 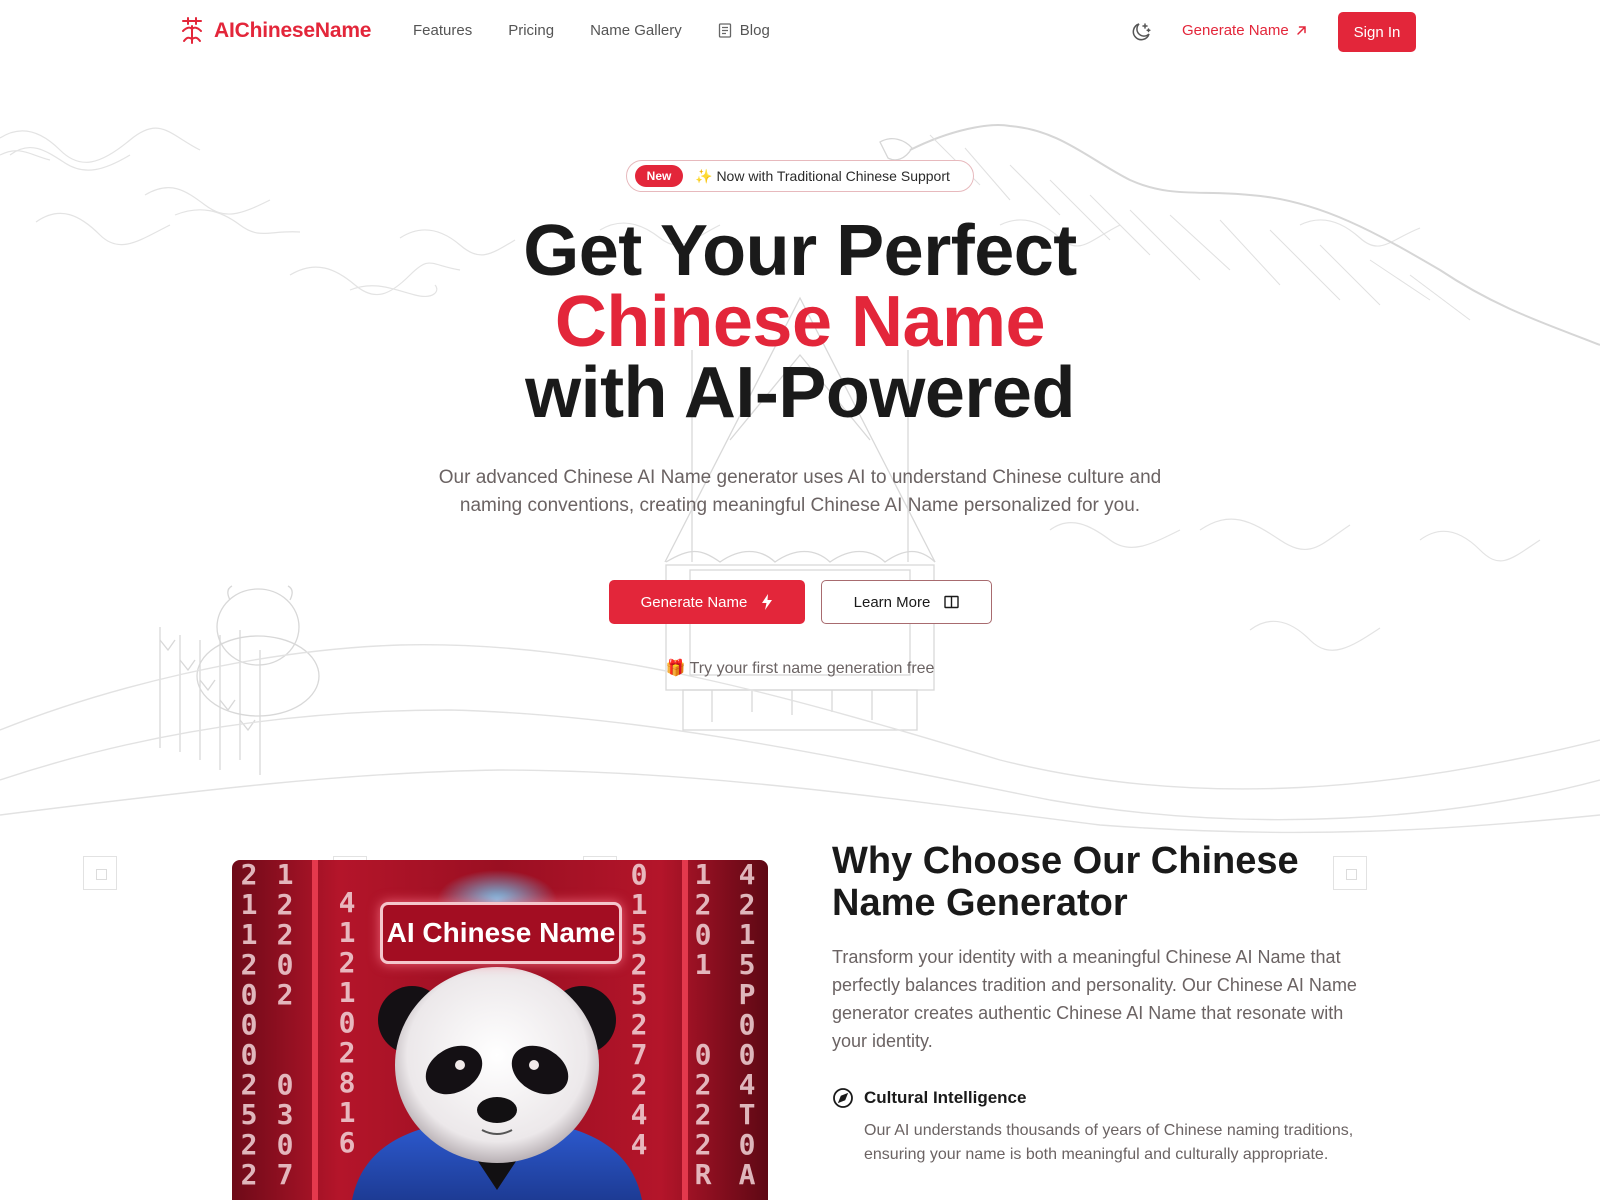 I want to click on brand-logo-link: AIChineseName, so click(x=275, y=31).